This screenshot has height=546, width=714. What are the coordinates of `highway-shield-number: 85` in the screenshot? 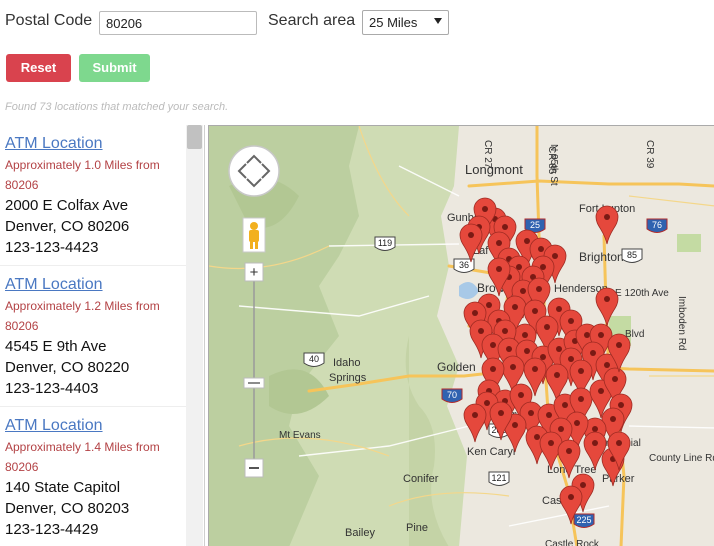 It's located at (632, 255).